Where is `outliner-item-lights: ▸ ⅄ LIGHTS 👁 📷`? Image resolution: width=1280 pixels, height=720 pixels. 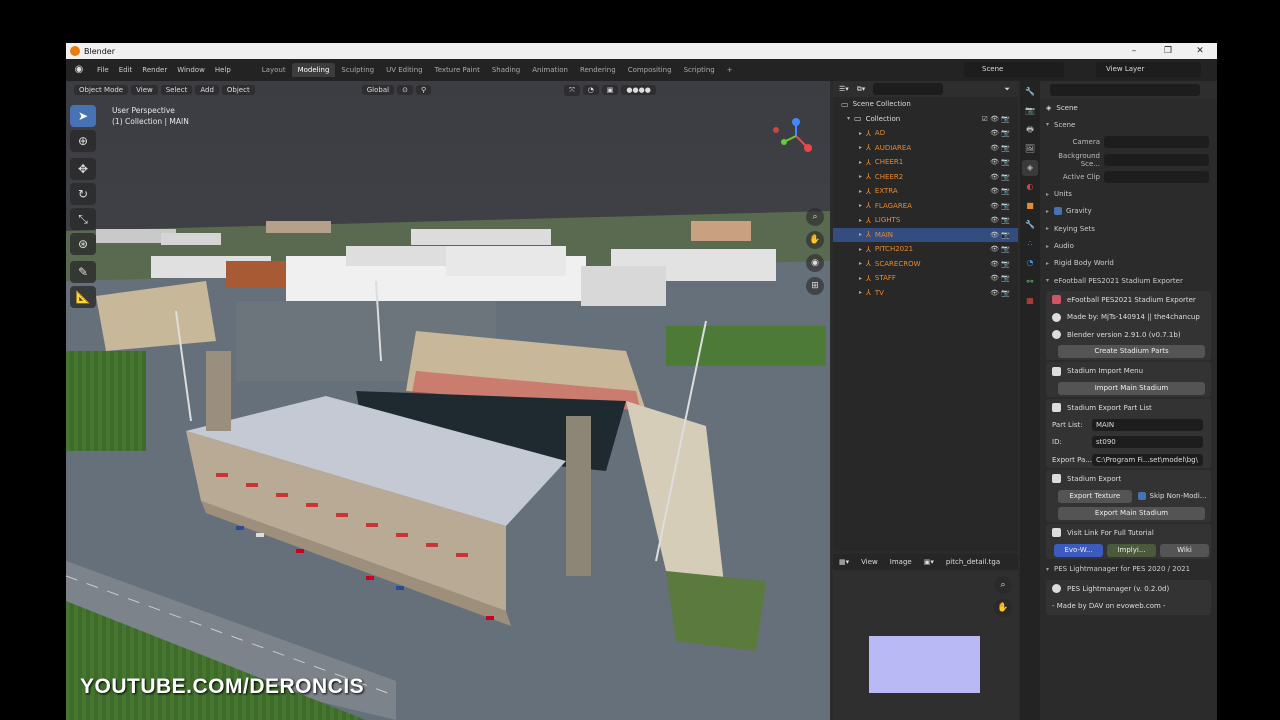 outliner-item-lights: ▸ ⅄ LIGHTS 👁 📷 is located at coordinates (925, 220).